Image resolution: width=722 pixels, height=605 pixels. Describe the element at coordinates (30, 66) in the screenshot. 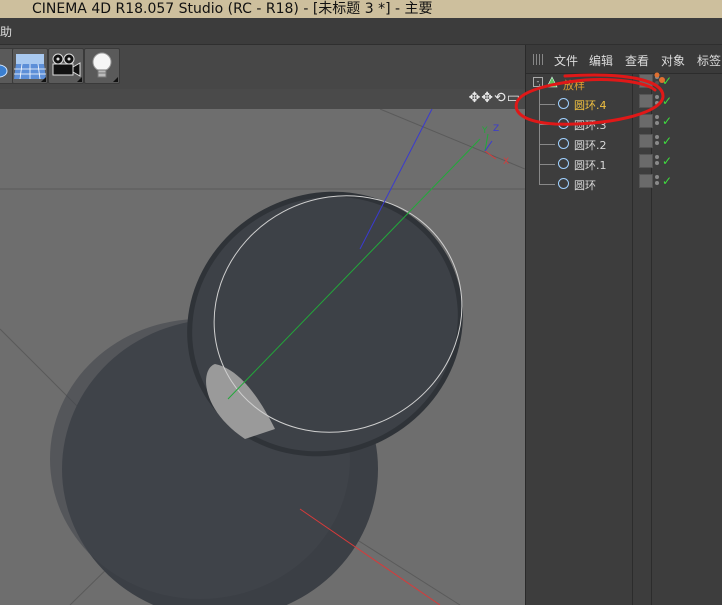

I see `floor-button` at that location.